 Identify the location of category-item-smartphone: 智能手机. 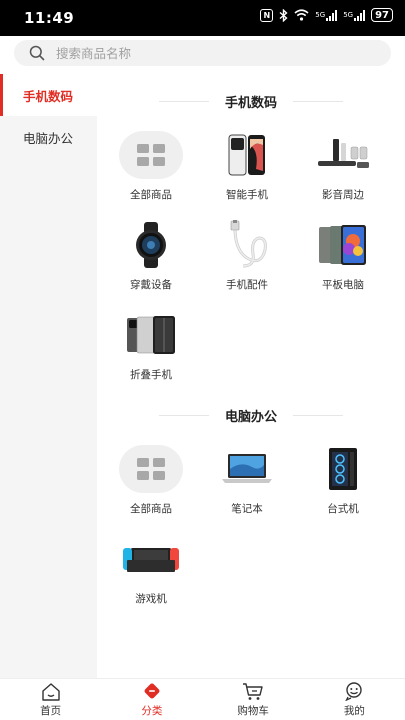
(247, 171).